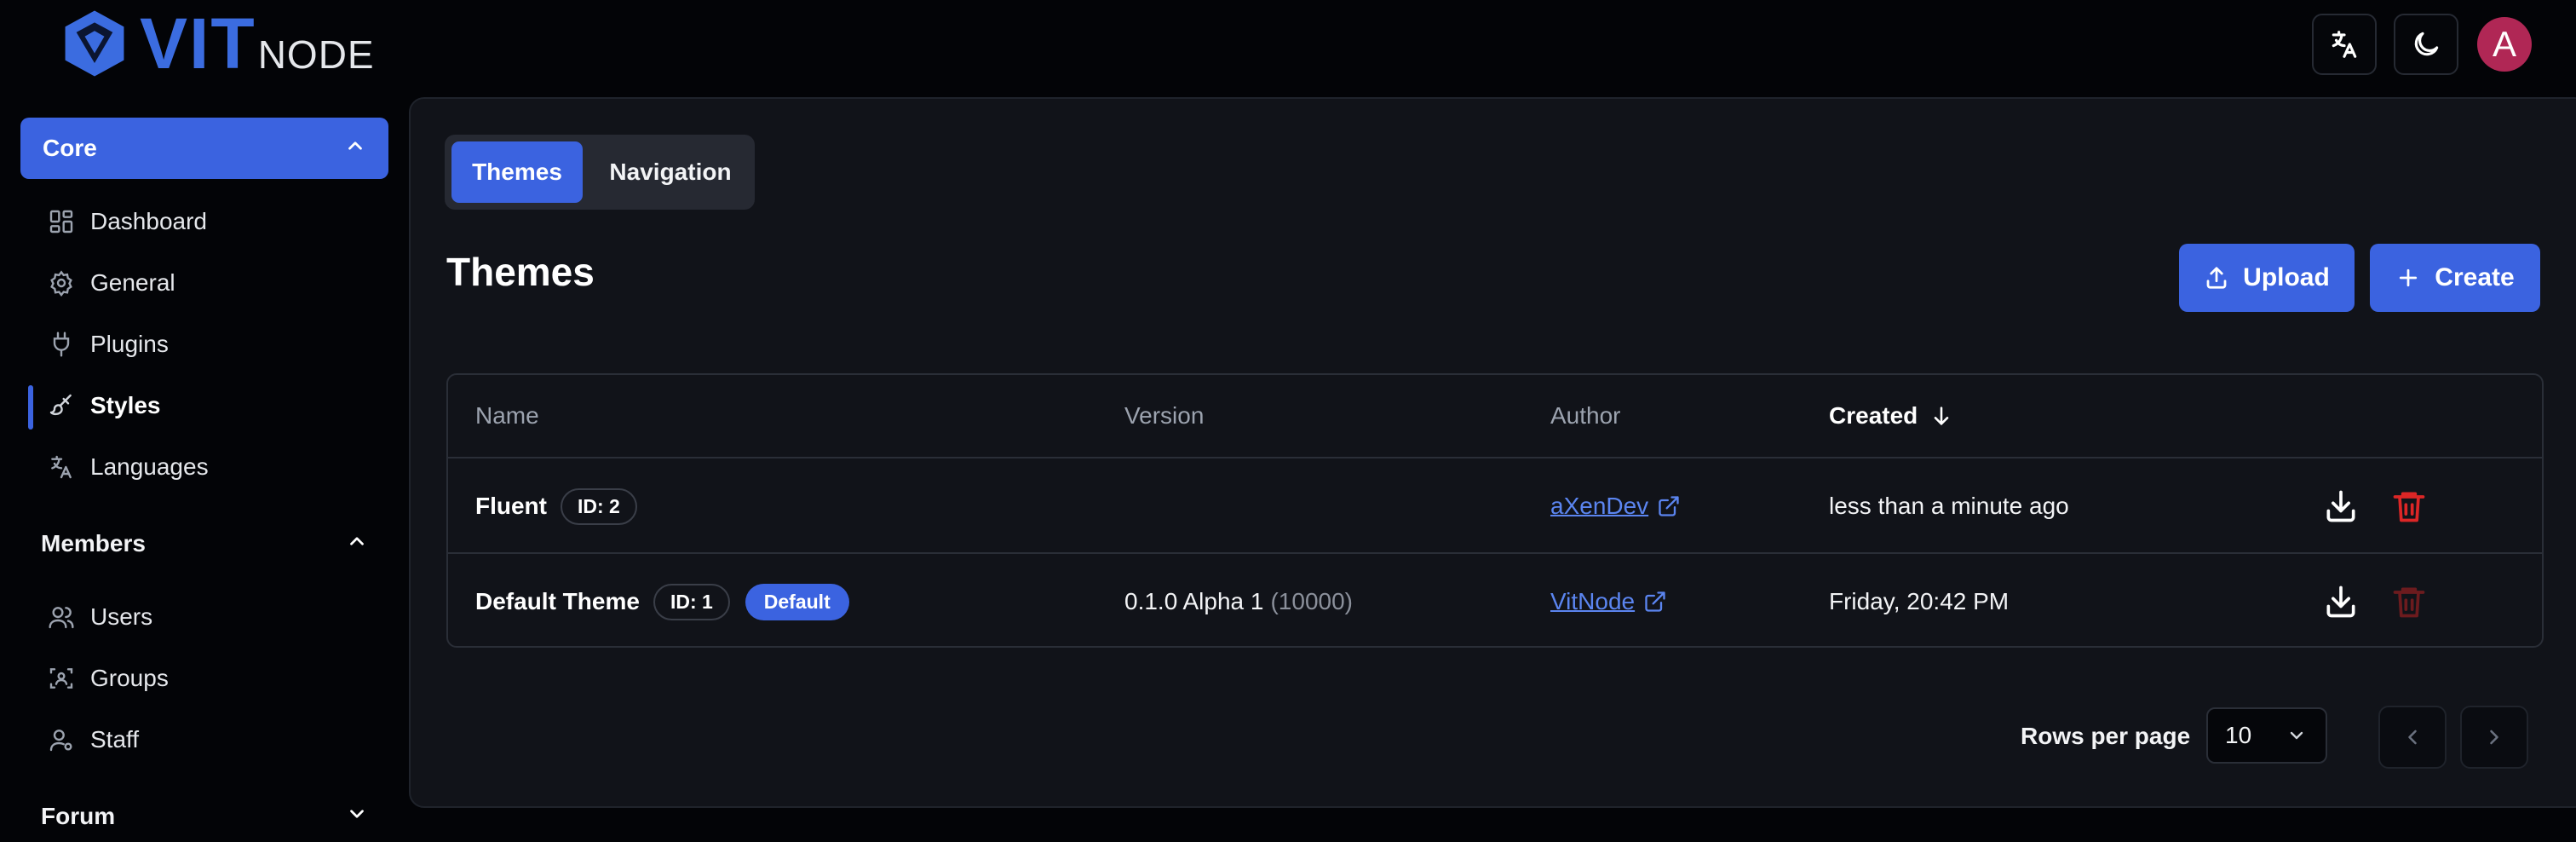  I want to click on sidebar-item-styles: Styles, so click(104, 406).